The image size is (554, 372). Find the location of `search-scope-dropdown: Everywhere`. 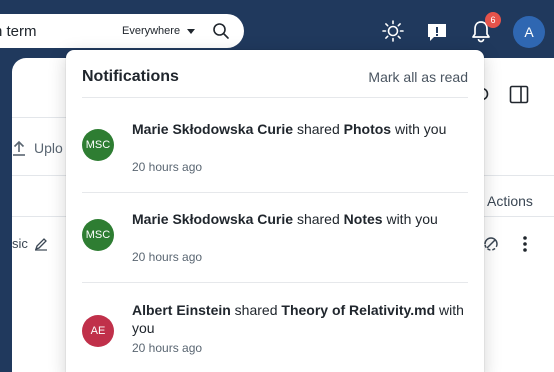

search-scope-dropdown: Everywhere is located at coordinates (159, 31).